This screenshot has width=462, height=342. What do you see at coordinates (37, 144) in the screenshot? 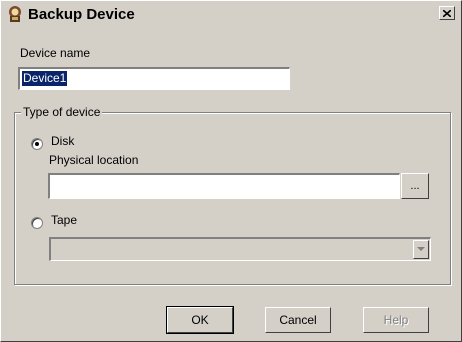
I see `disk-radio` at bounding box center [37, 144].